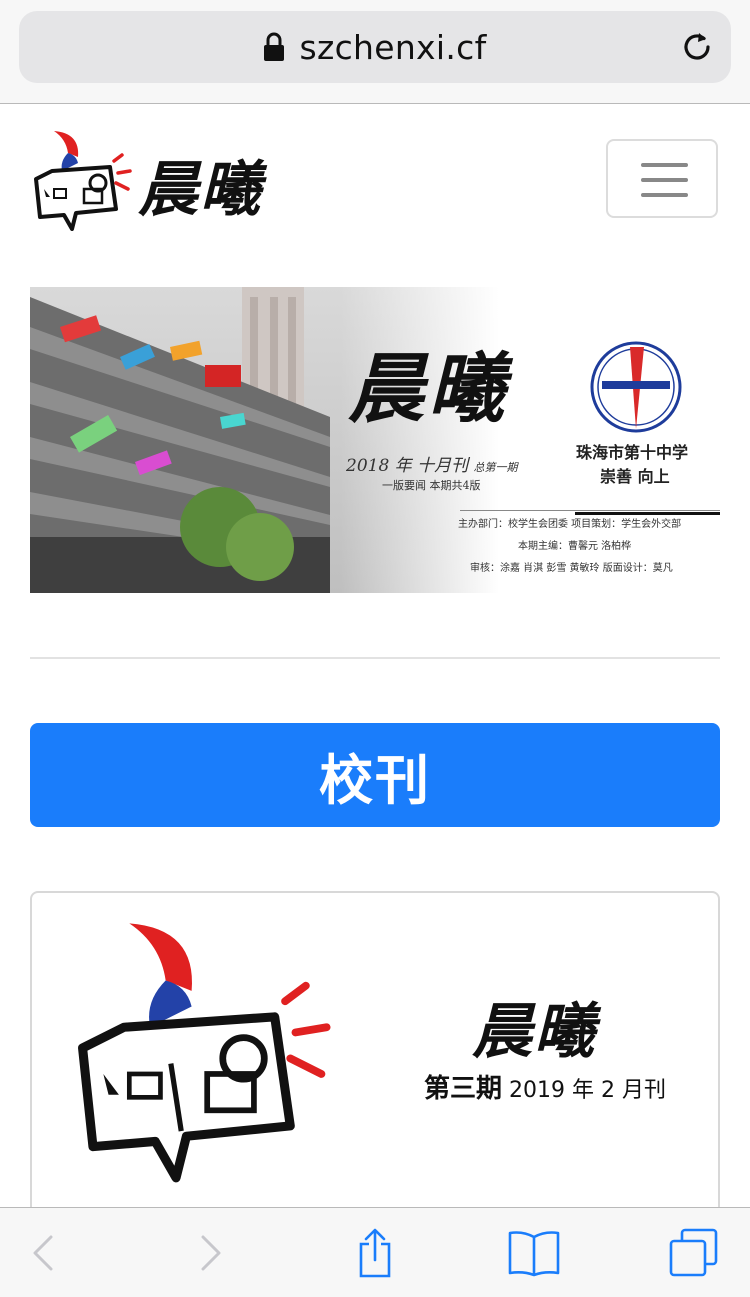 This screenshot has height=1297, width=750. I want to click on banner-issue-line: 2018 年 十月刊 总第一期, so click(432, 466).